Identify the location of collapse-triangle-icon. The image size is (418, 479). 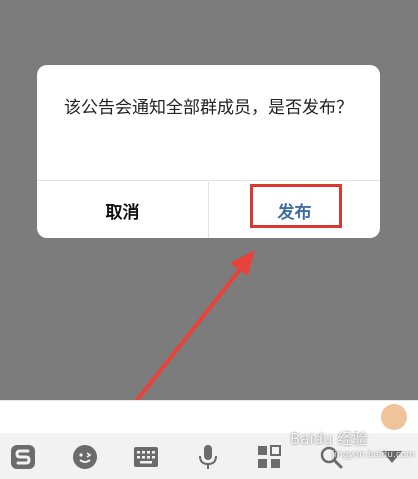
(392, 457).